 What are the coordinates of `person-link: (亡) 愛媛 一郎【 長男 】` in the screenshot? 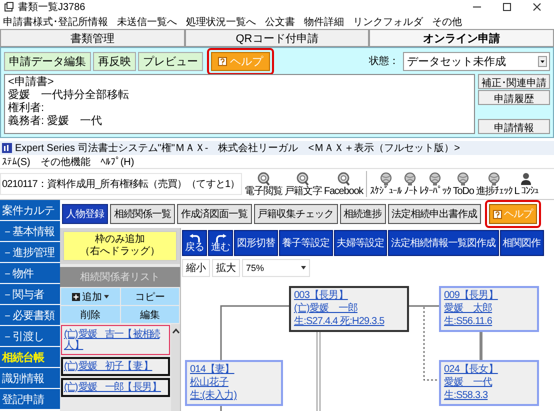 It's located at (115, 387).